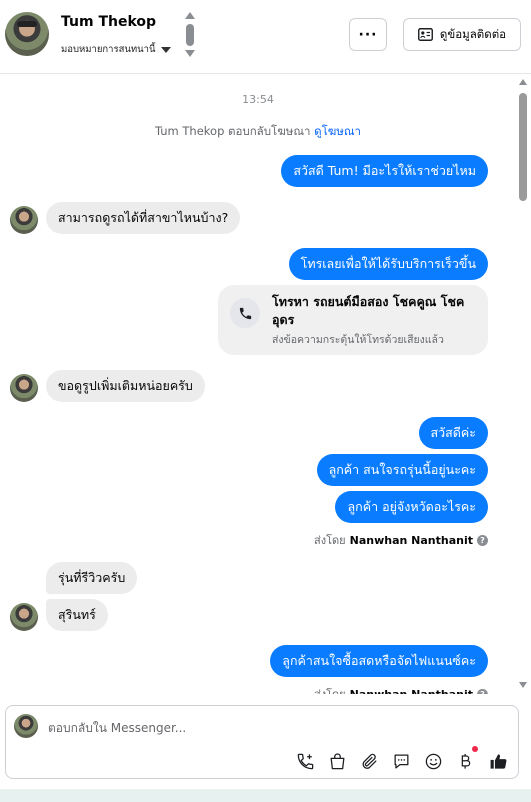 This screenshot has height=802, width=531. I want to click on message-bubble-outgoing: ลูกค้า อยู่จังหวัดอะไรคะ, so click(411, 507).